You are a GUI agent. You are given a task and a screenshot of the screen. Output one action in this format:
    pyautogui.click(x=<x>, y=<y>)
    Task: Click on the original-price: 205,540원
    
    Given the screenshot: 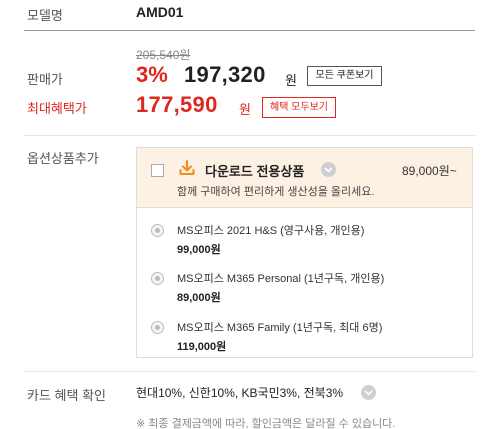 What is the action you would take?
    pyautogui.click(x=163, y=55)
    